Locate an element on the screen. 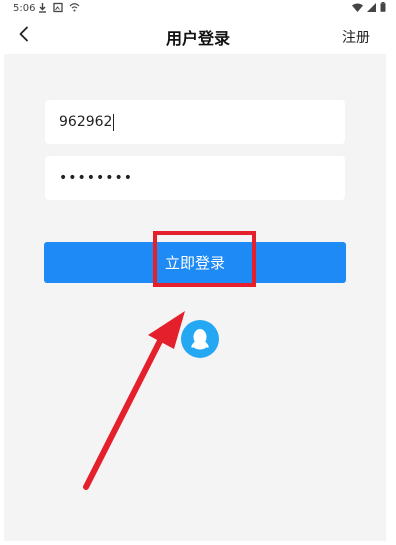 This screenshot has width=396, height=545. signal-icon is located at coordinates (371, 8).